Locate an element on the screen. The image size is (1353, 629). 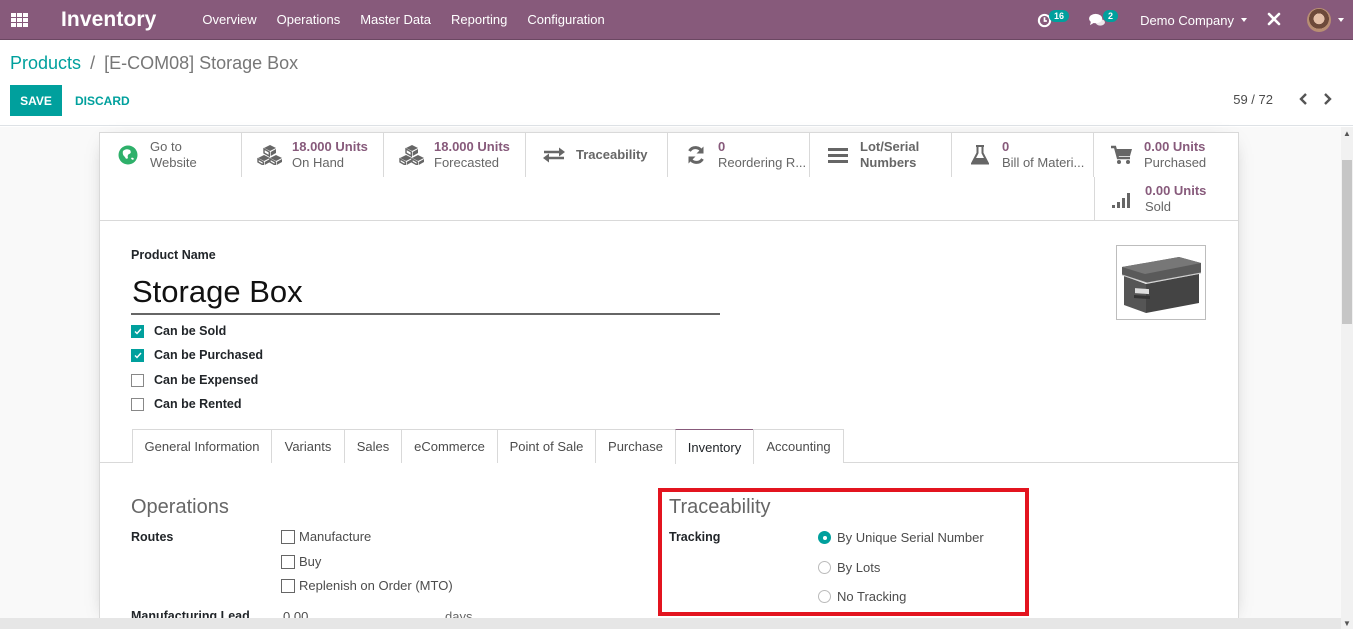
route-manufacture-checkbox: Manufacture is located at coordinates (326, 536).